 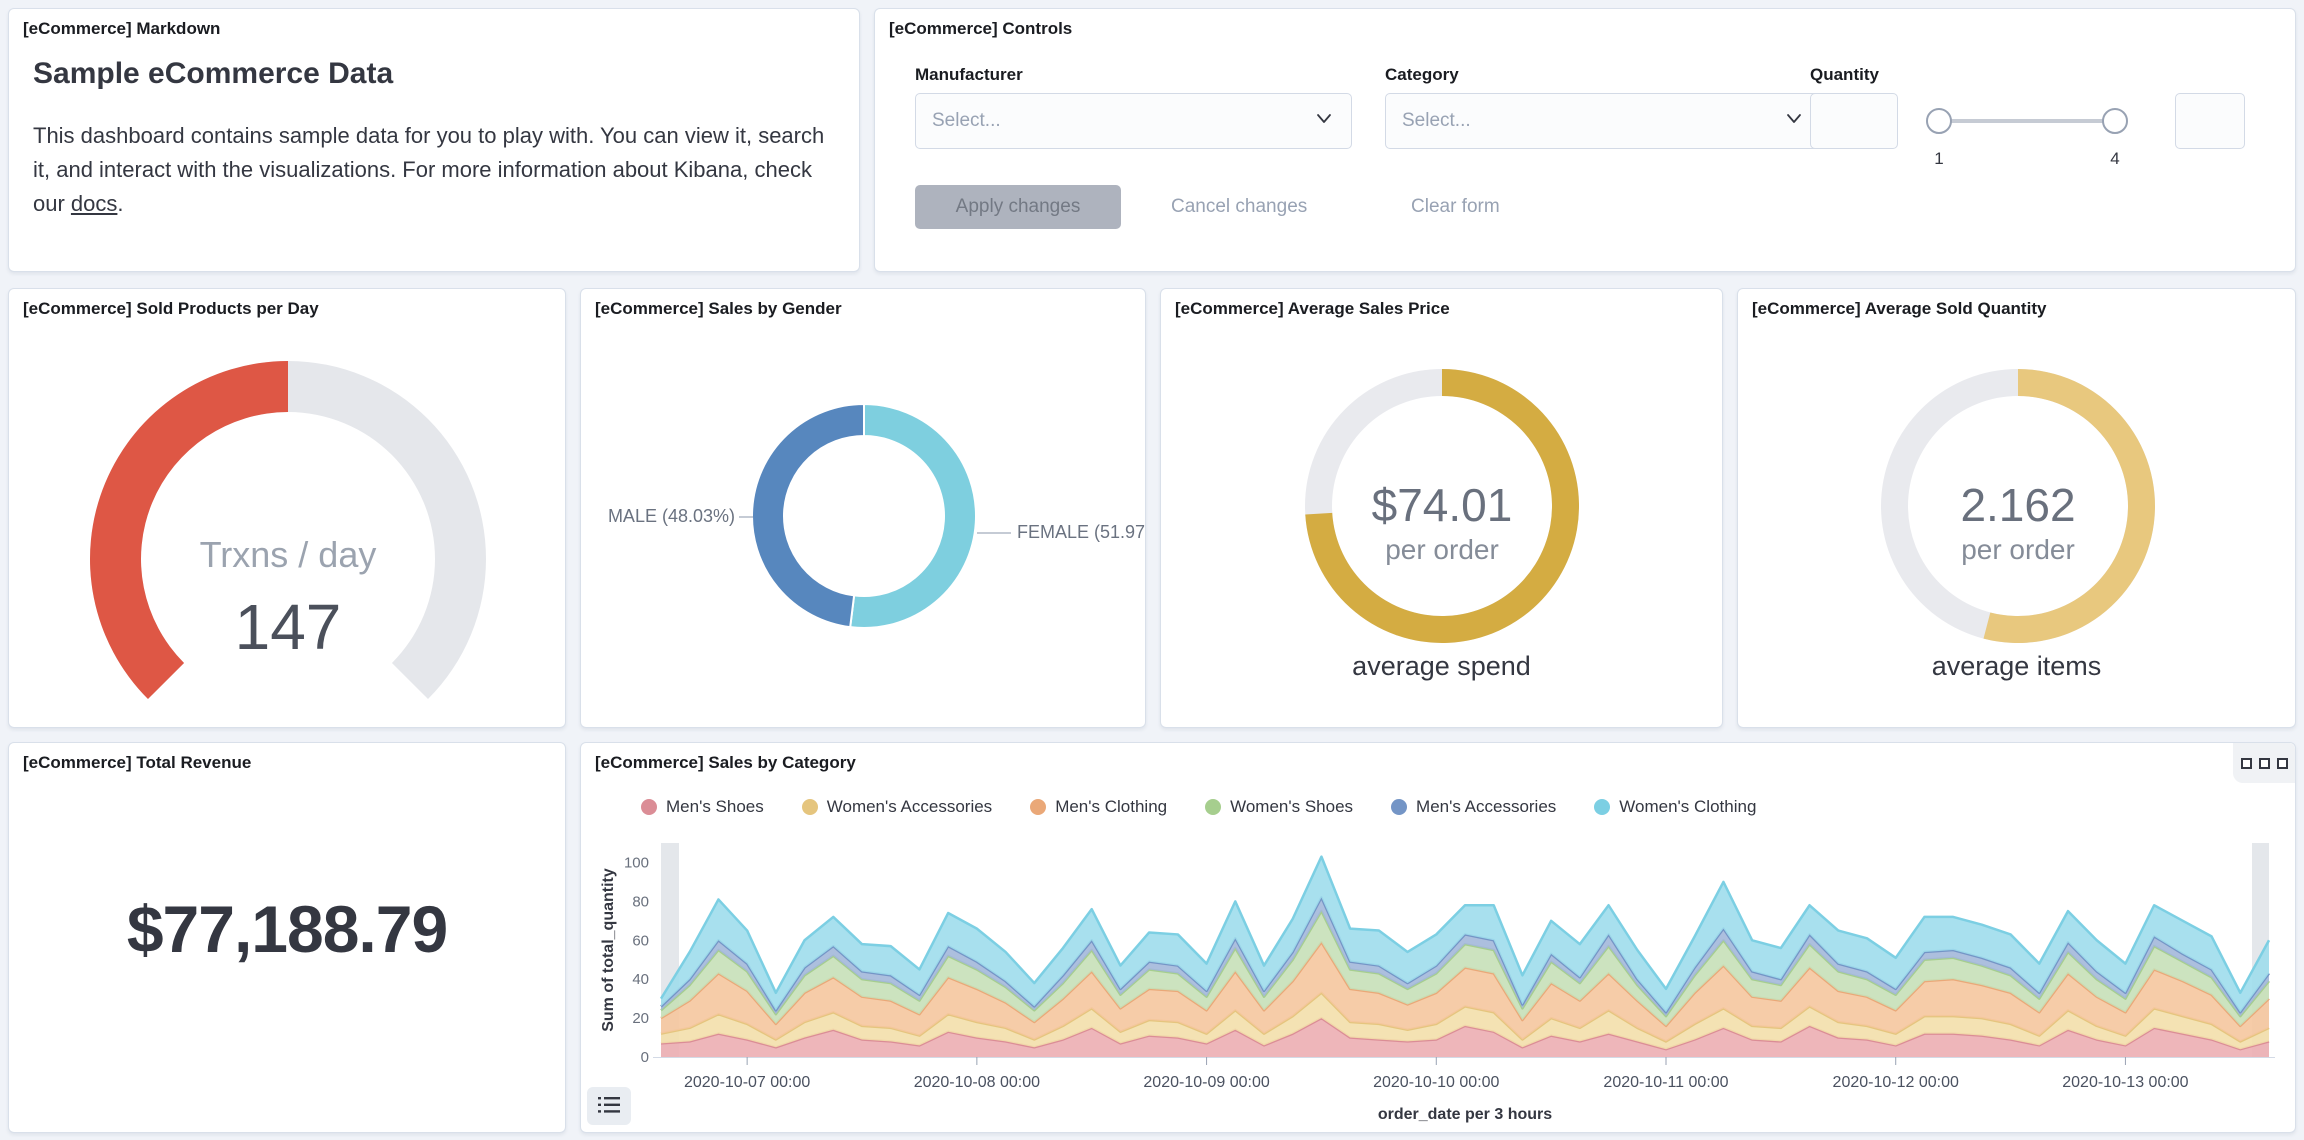 I want to click on chart-text: 2020-10-07 00:00, so click(x=747, y=1082).